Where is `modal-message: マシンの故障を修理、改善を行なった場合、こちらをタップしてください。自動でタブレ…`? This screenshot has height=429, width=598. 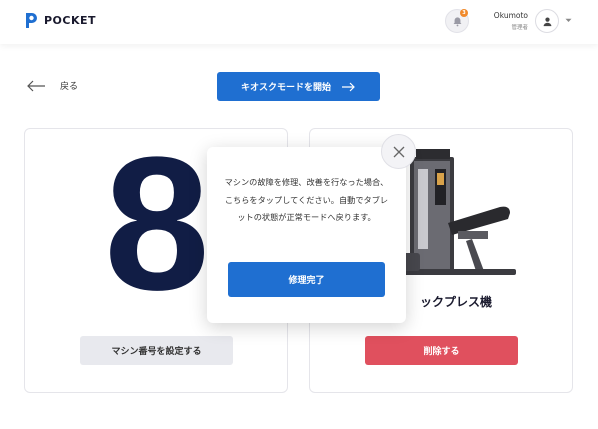
modal-message: マシンの故障を修理、改善を行なった場合、こちらをタップしてください。自動でタブレ… is located at coordinates (306, 199).